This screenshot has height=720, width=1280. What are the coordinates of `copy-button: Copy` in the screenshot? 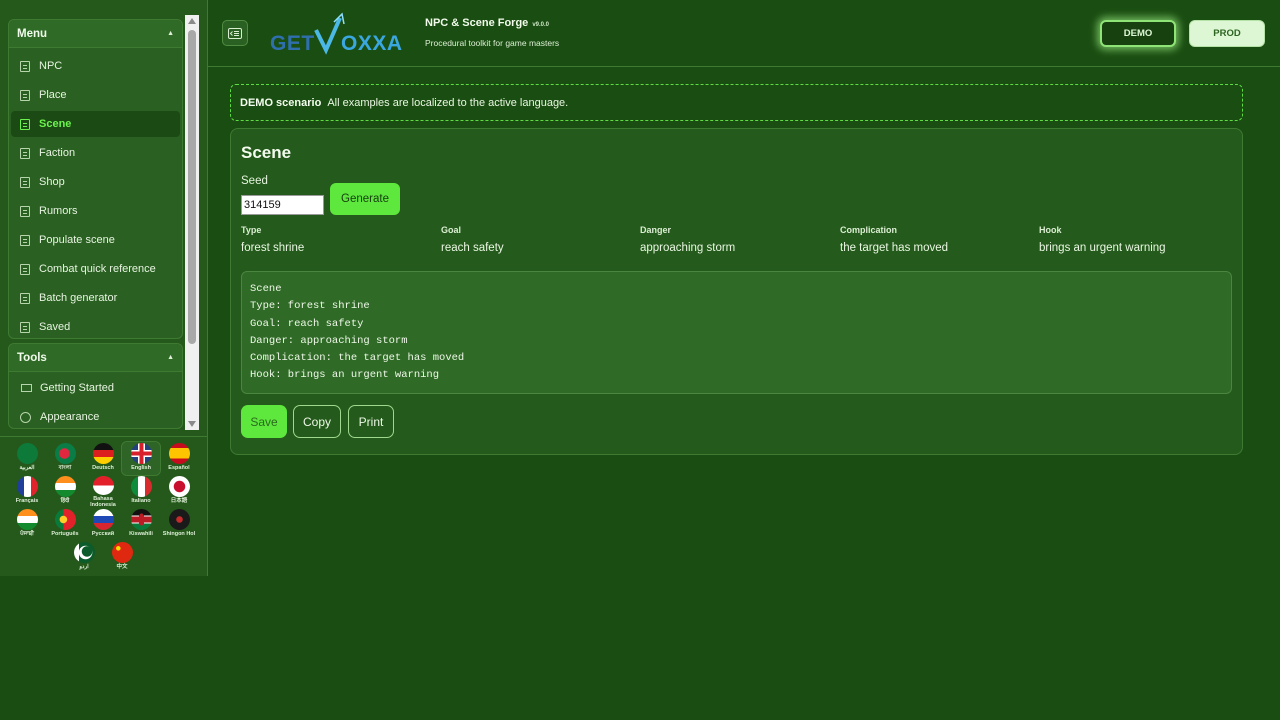 It's located at (317, 421).